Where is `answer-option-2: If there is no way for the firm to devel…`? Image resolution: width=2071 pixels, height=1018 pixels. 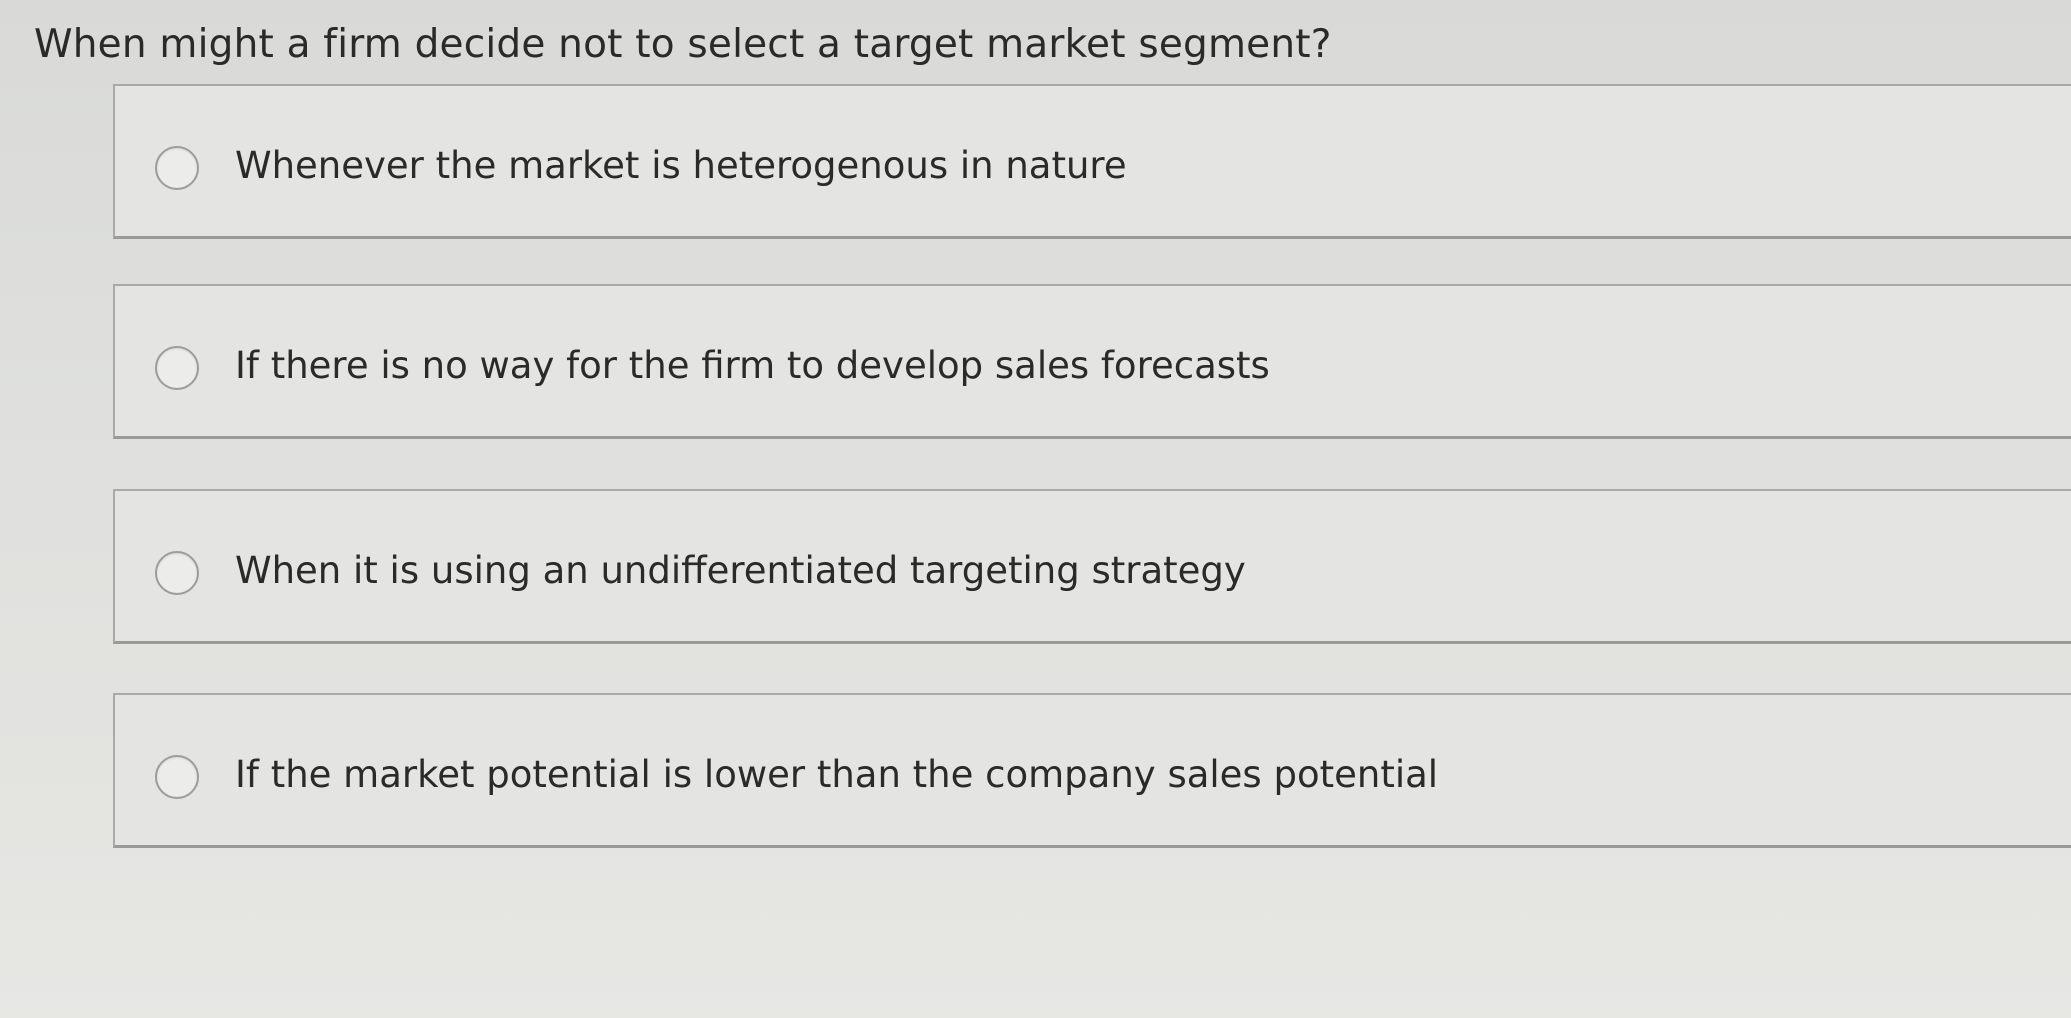
answer-option-2: If there is no way for the firm to devel… is located at coordinates (1092, 361).